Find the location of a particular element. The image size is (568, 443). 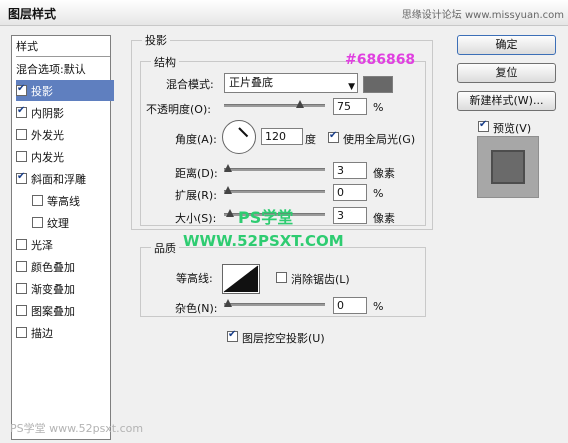

global-light-label: 使用全局光(G) is located at coordinates (379, 139).